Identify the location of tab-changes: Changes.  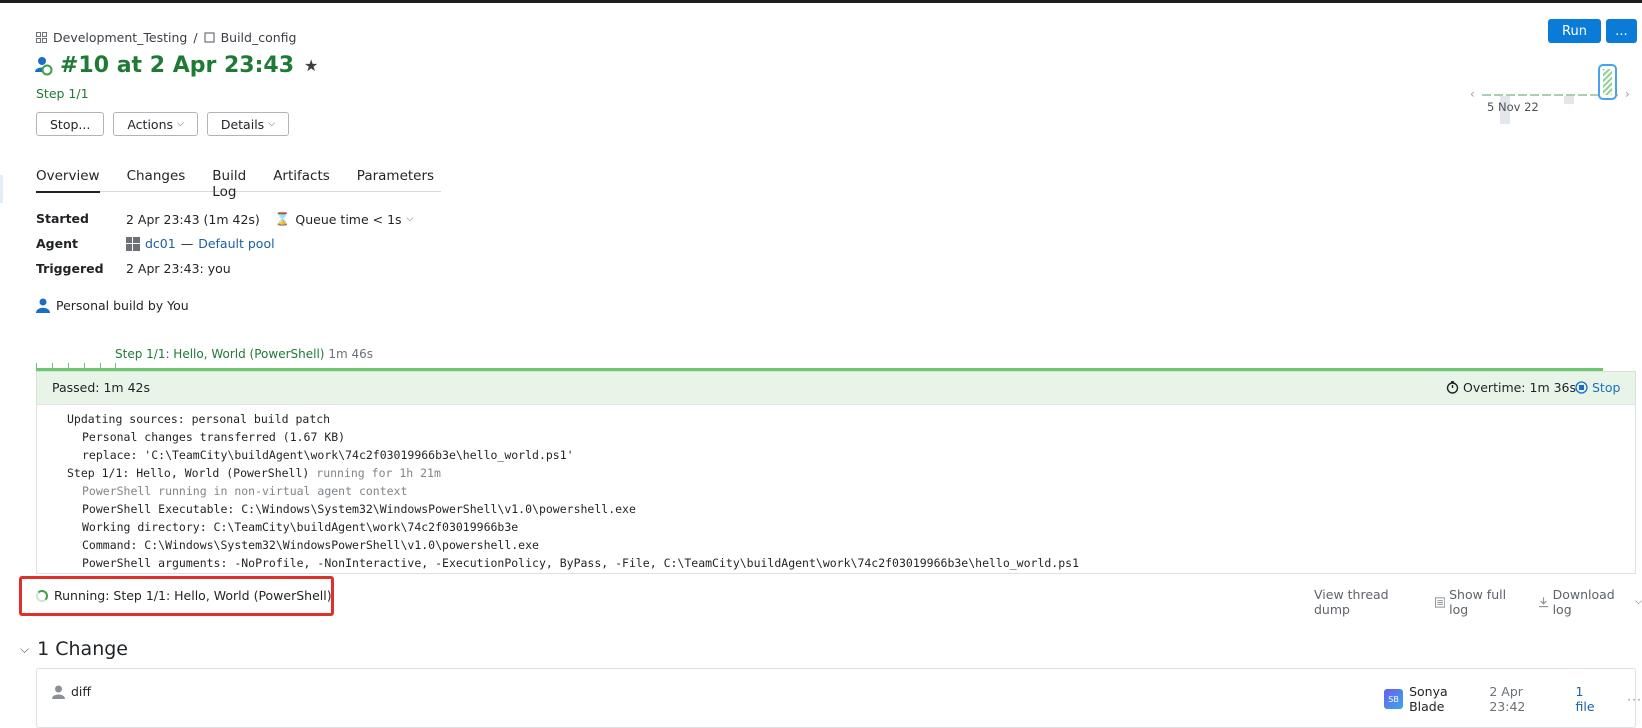
(156, 177).